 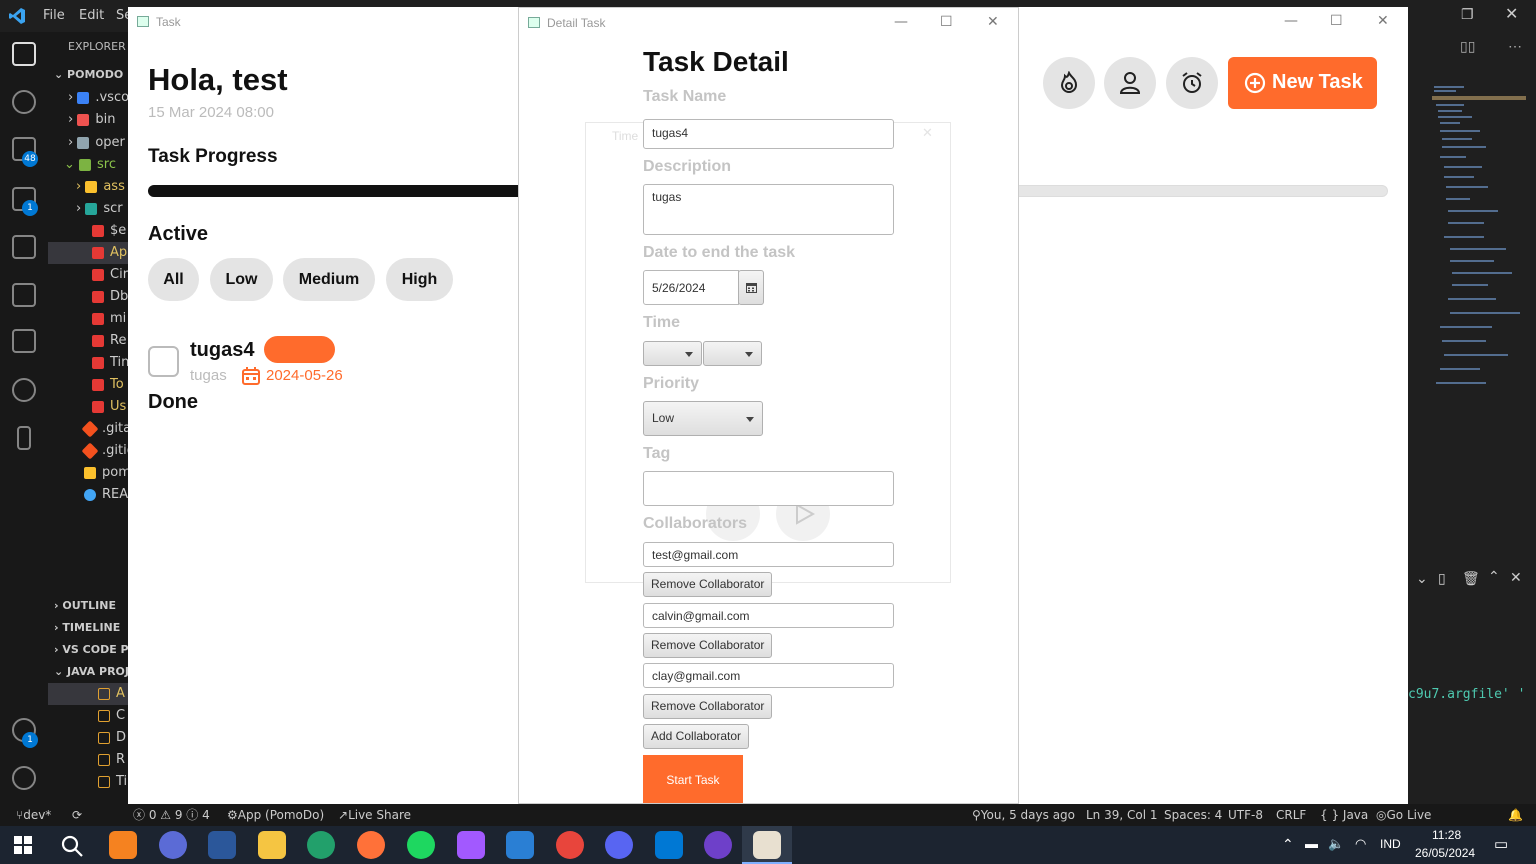 What do you see at coordinates (1442, 578) in the screenshot?
I see `split-terminal-icon: ▯` at bounding box center [1442, 578].